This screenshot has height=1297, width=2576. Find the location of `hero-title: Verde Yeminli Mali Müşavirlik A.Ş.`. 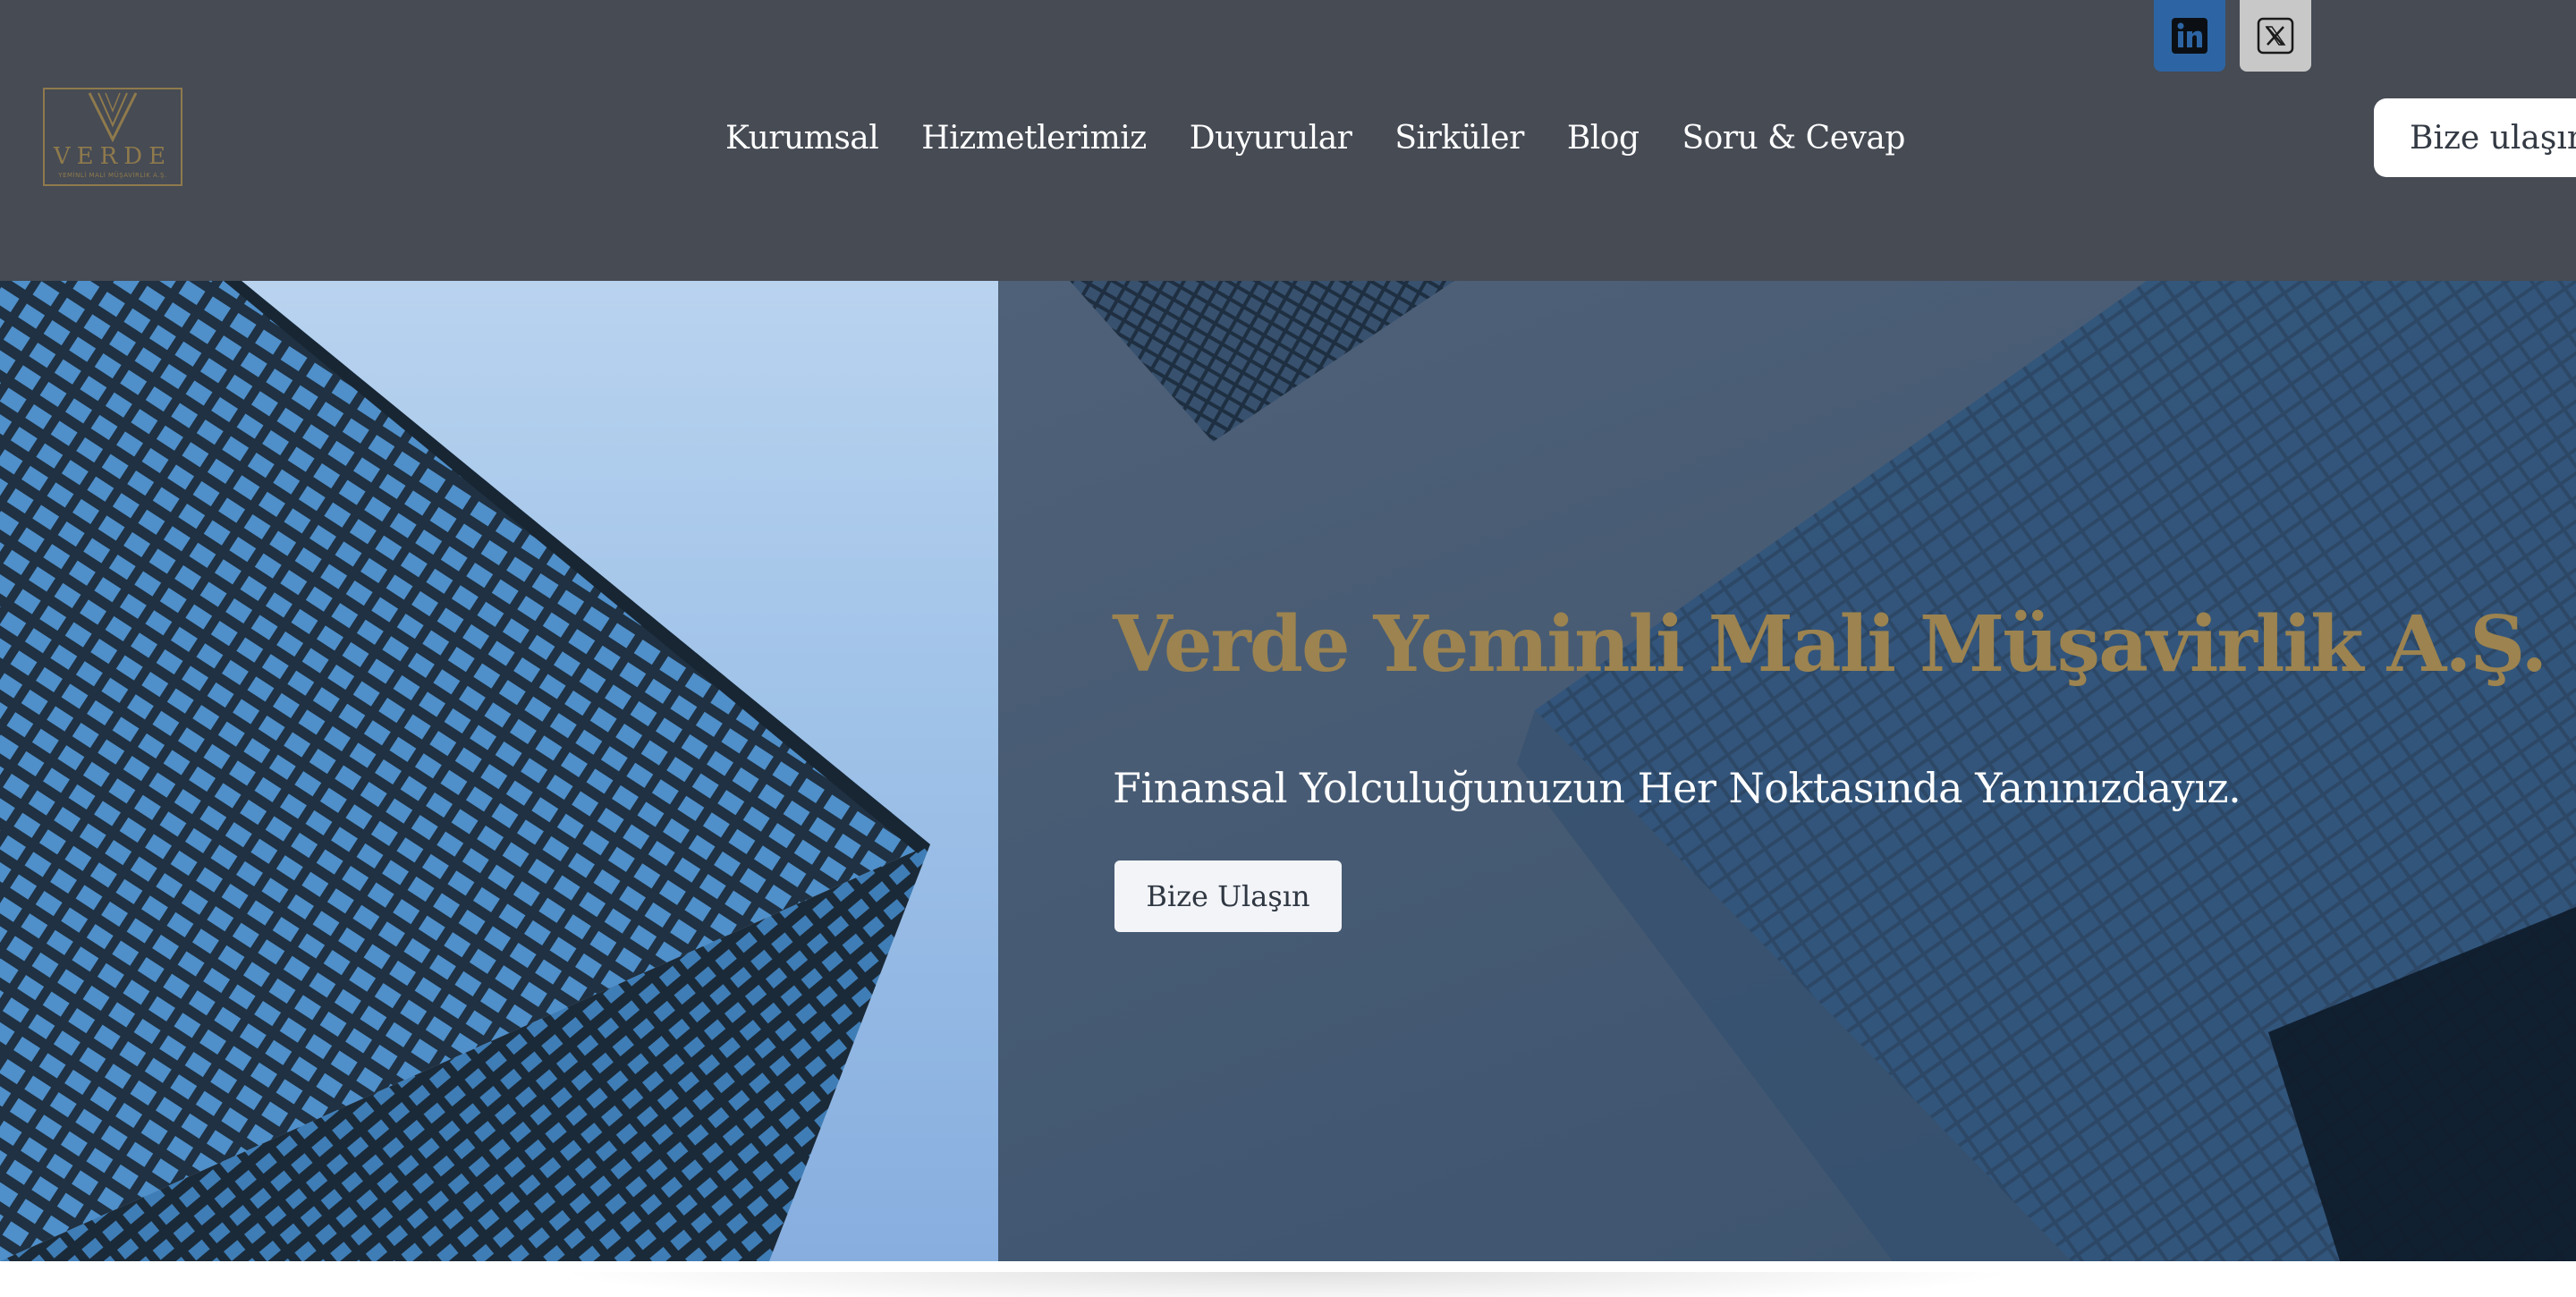

hero-title: Verde Yeminli Mali Müşavirlik A.Ş. is located at coordinates (1830, 644).